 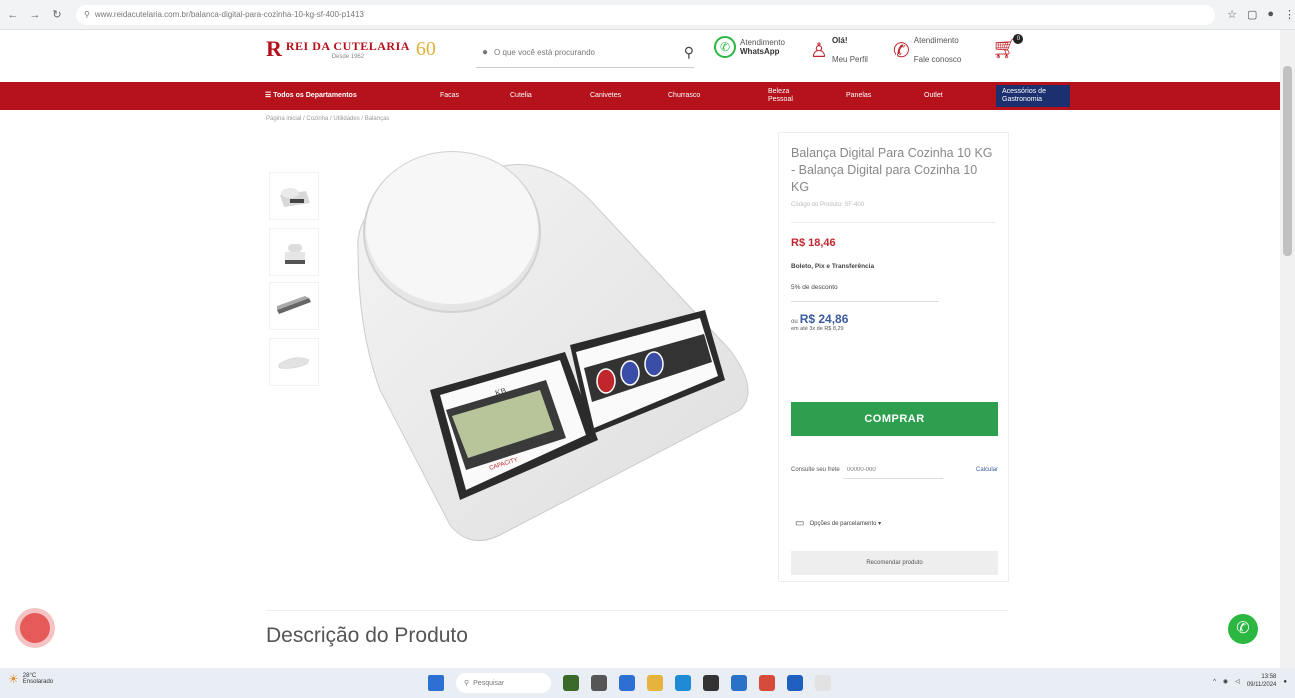 I want to click on logo-subtitle: Desde 1962, so click(x=348, y=56).